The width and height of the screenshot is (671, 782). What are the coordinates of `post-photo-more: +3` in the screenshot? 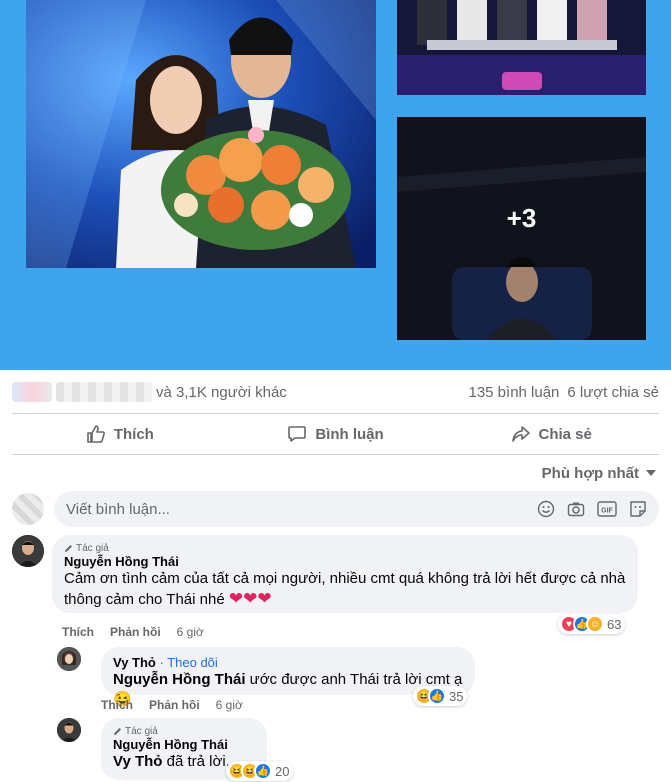 It's located at (521, 228).